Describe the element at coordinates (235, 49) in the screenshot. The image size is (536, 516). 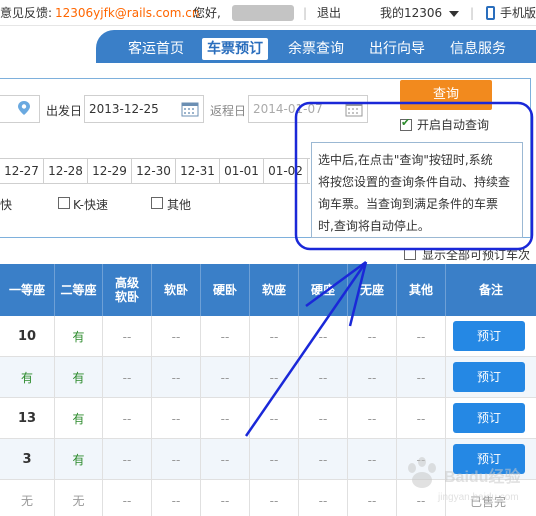
I see `nav-item-booking: 车票预订` at that location.